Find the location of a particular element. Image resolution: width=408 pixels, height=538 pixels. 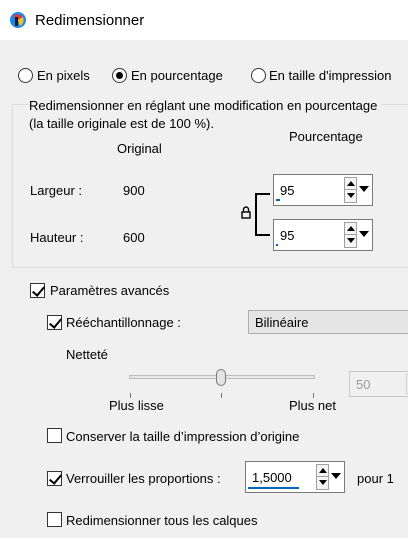

height-spin-arrows is located at coordinates (350, 235).